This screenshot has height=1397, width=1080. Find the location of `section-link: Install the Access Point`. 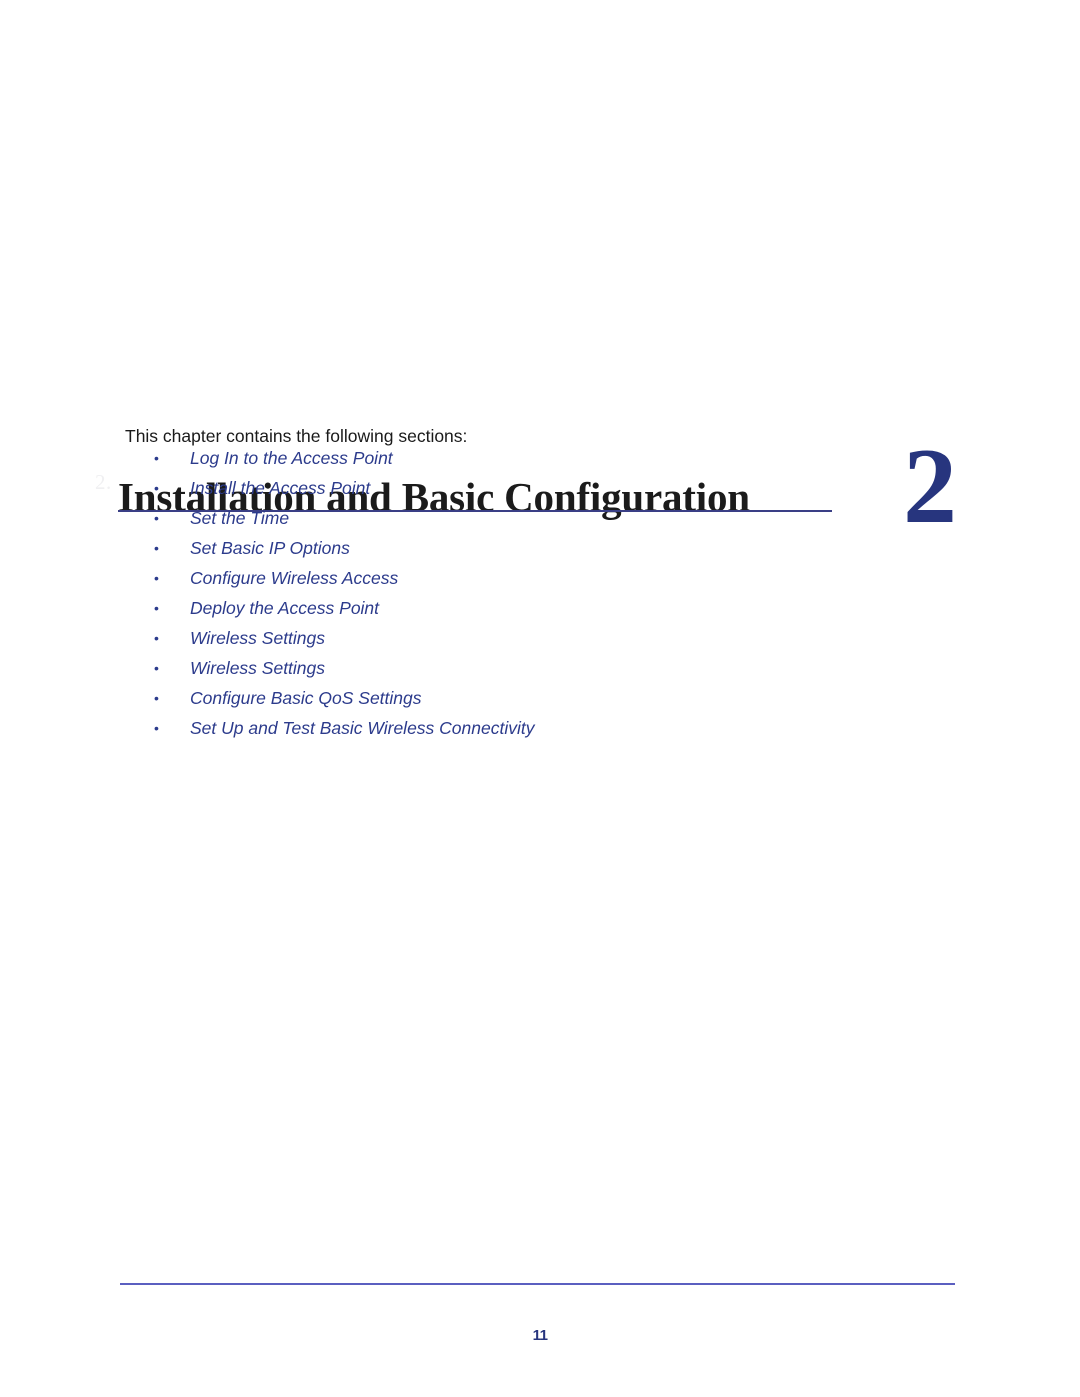

section-link: Install the Access Point is located at coordinates (280, 488).